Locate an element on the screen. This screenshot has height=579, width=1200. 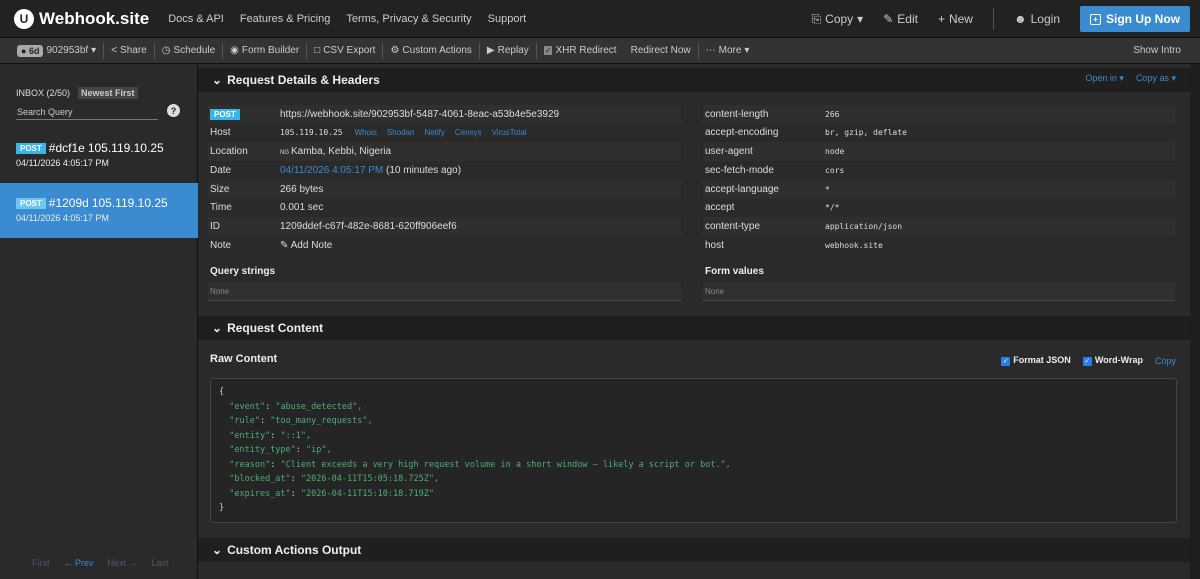
virustotal-link: VirusTotal is located at coordinates (509, 132).